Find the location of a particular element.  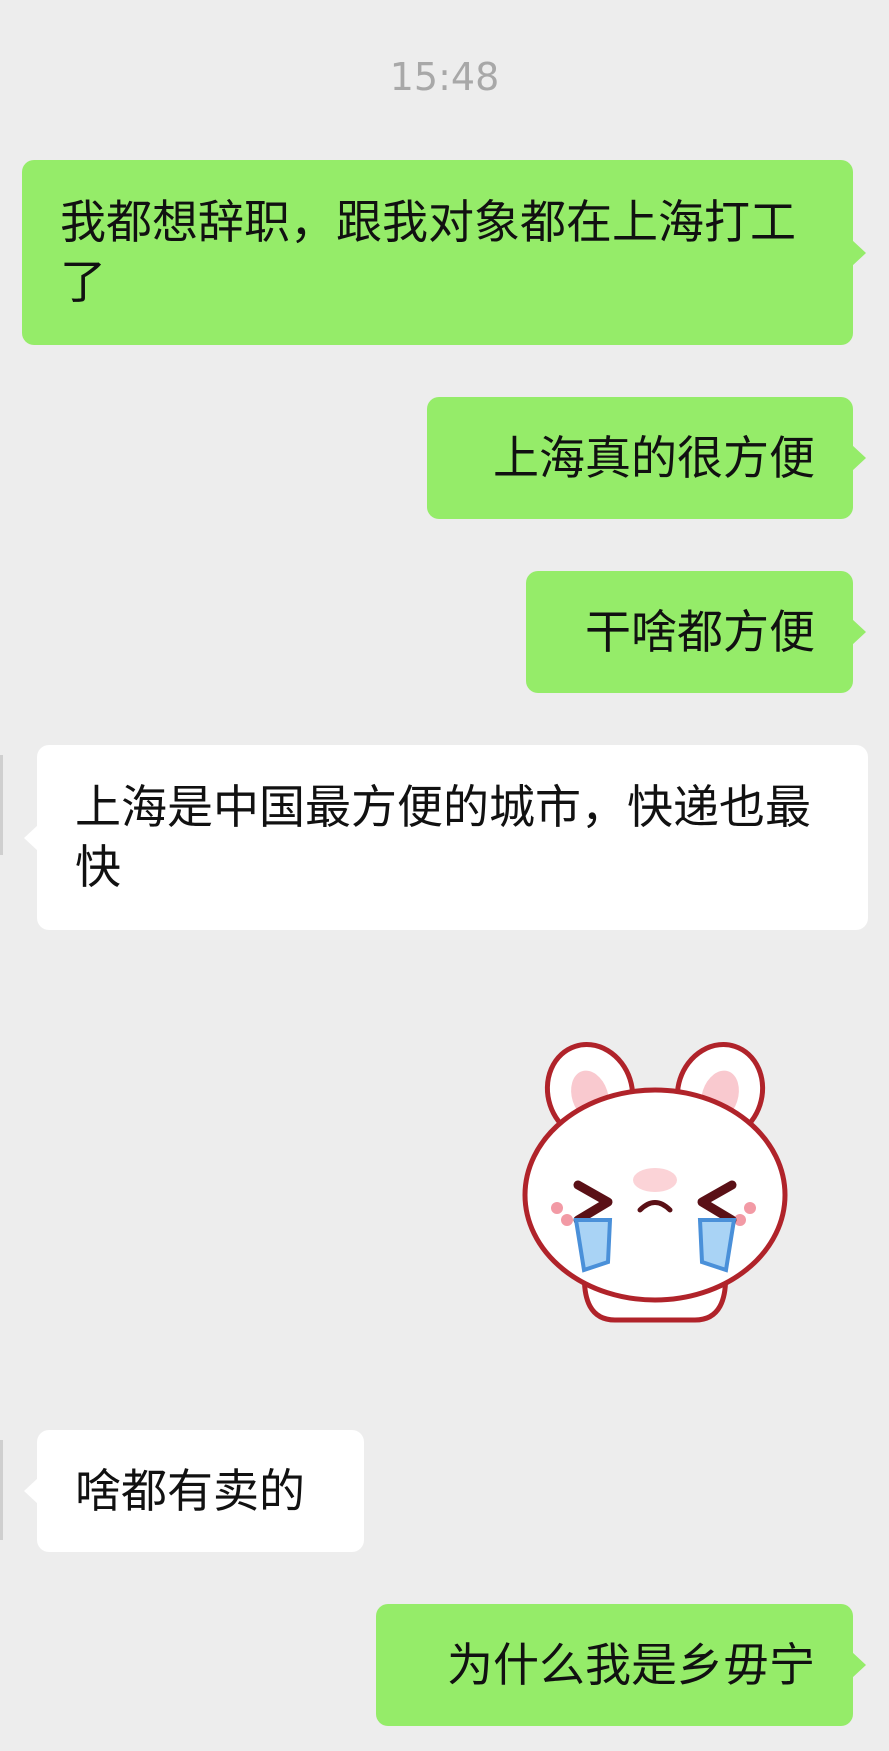

outgoing-message-bubble: 干啥都方便 is located at coordinates (696, 632).